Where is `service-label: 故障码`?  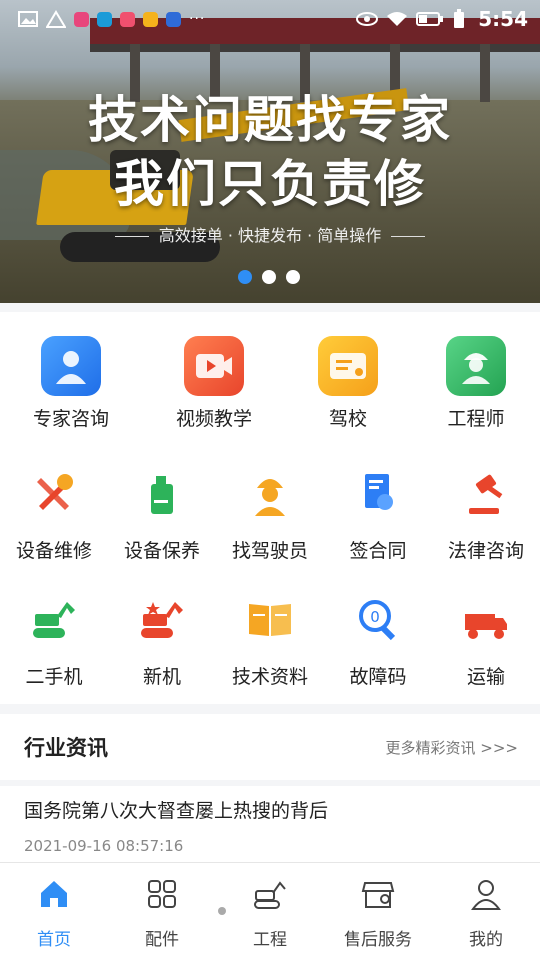
service-label: 故障码 is located at coordinates (378, 677).